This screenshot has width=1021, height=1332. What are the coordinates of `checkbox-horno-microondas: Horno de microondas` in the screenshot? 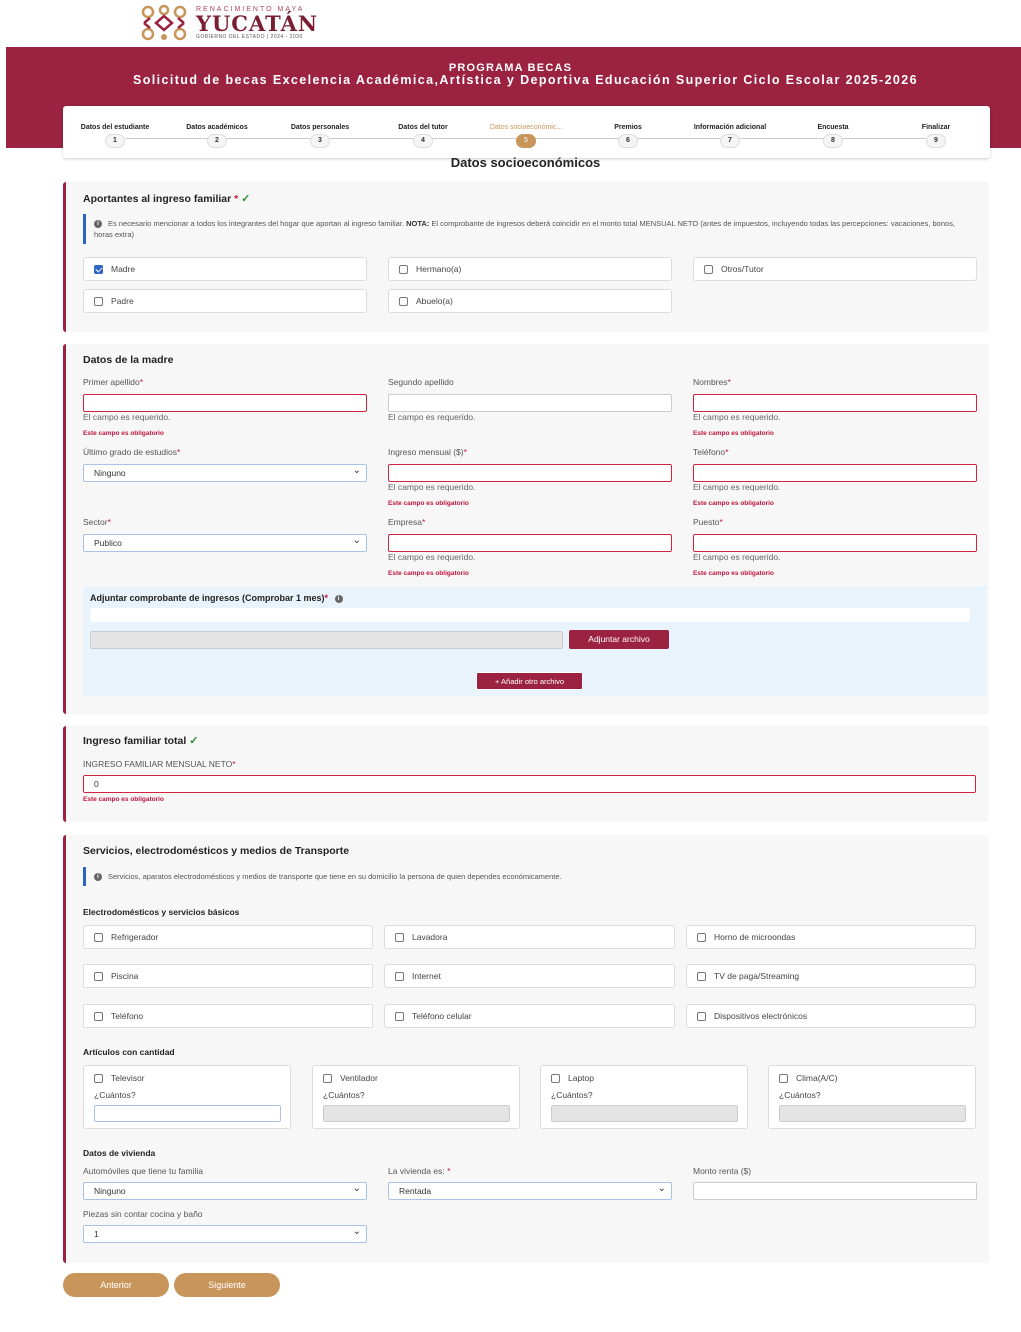 It's located at (831, 937).